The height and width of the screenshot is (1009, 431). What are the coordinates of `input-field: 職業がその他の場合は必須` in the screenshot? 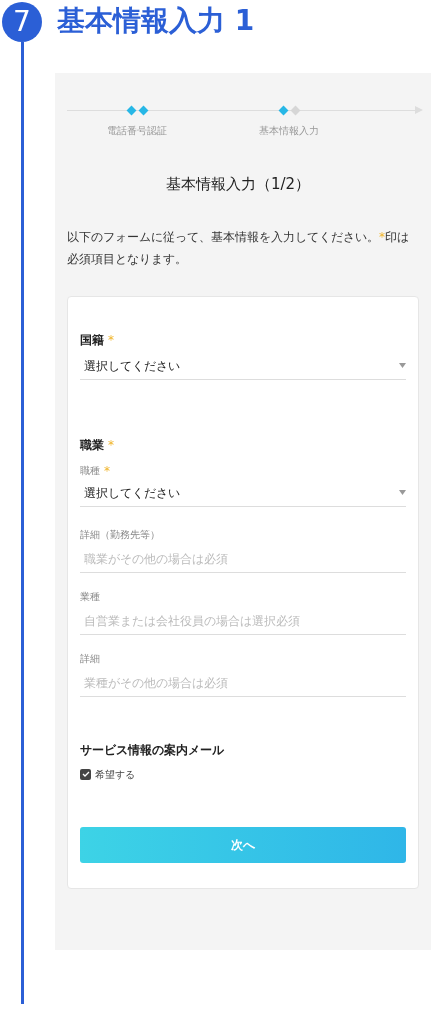 It's located at (243, 561).